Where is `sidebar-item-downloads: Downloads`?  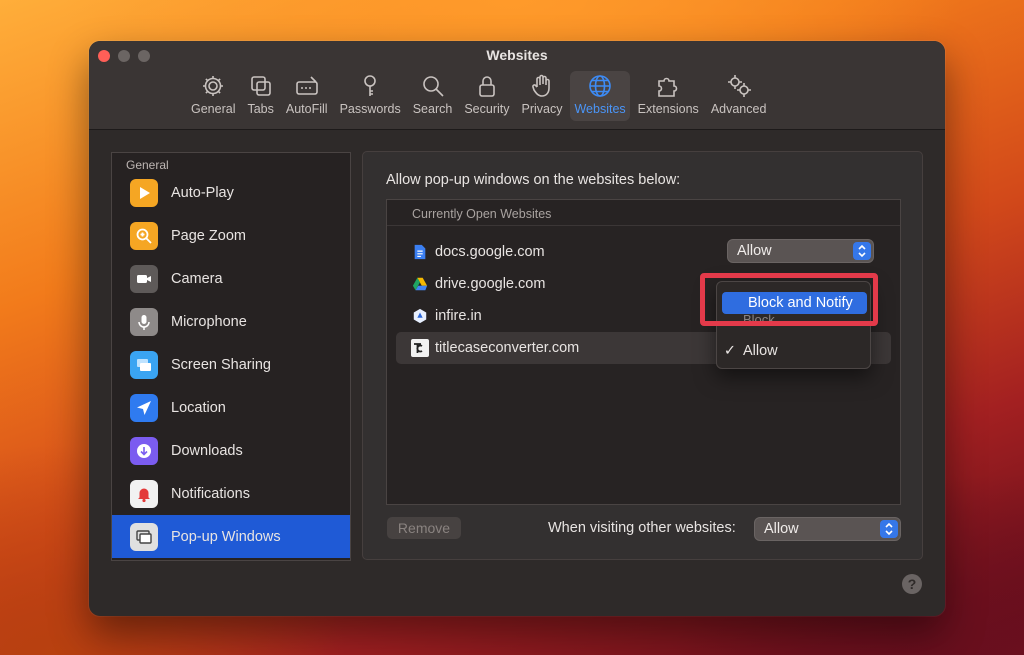 sidebar-item-downloads: Downloads is located at coordinates (231, 450).